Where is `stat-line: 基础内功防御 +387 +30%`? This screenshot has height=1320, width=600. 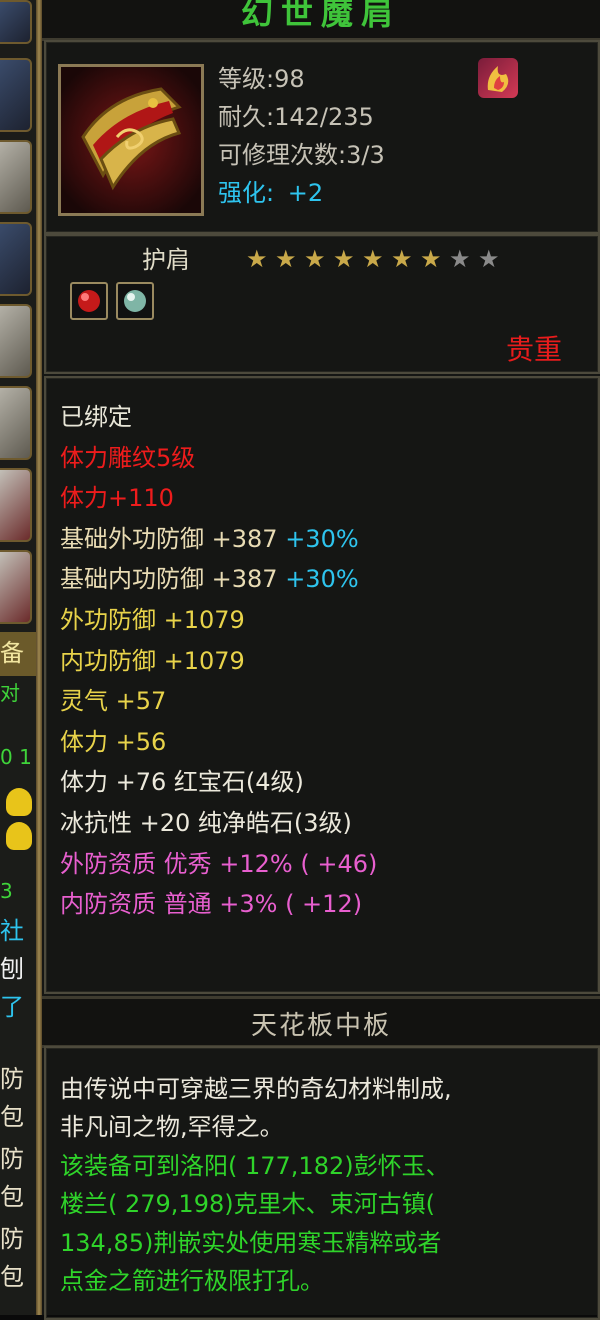
stat-line: 基础内功防御 +387 +30% is located at coordinates (209, 579).